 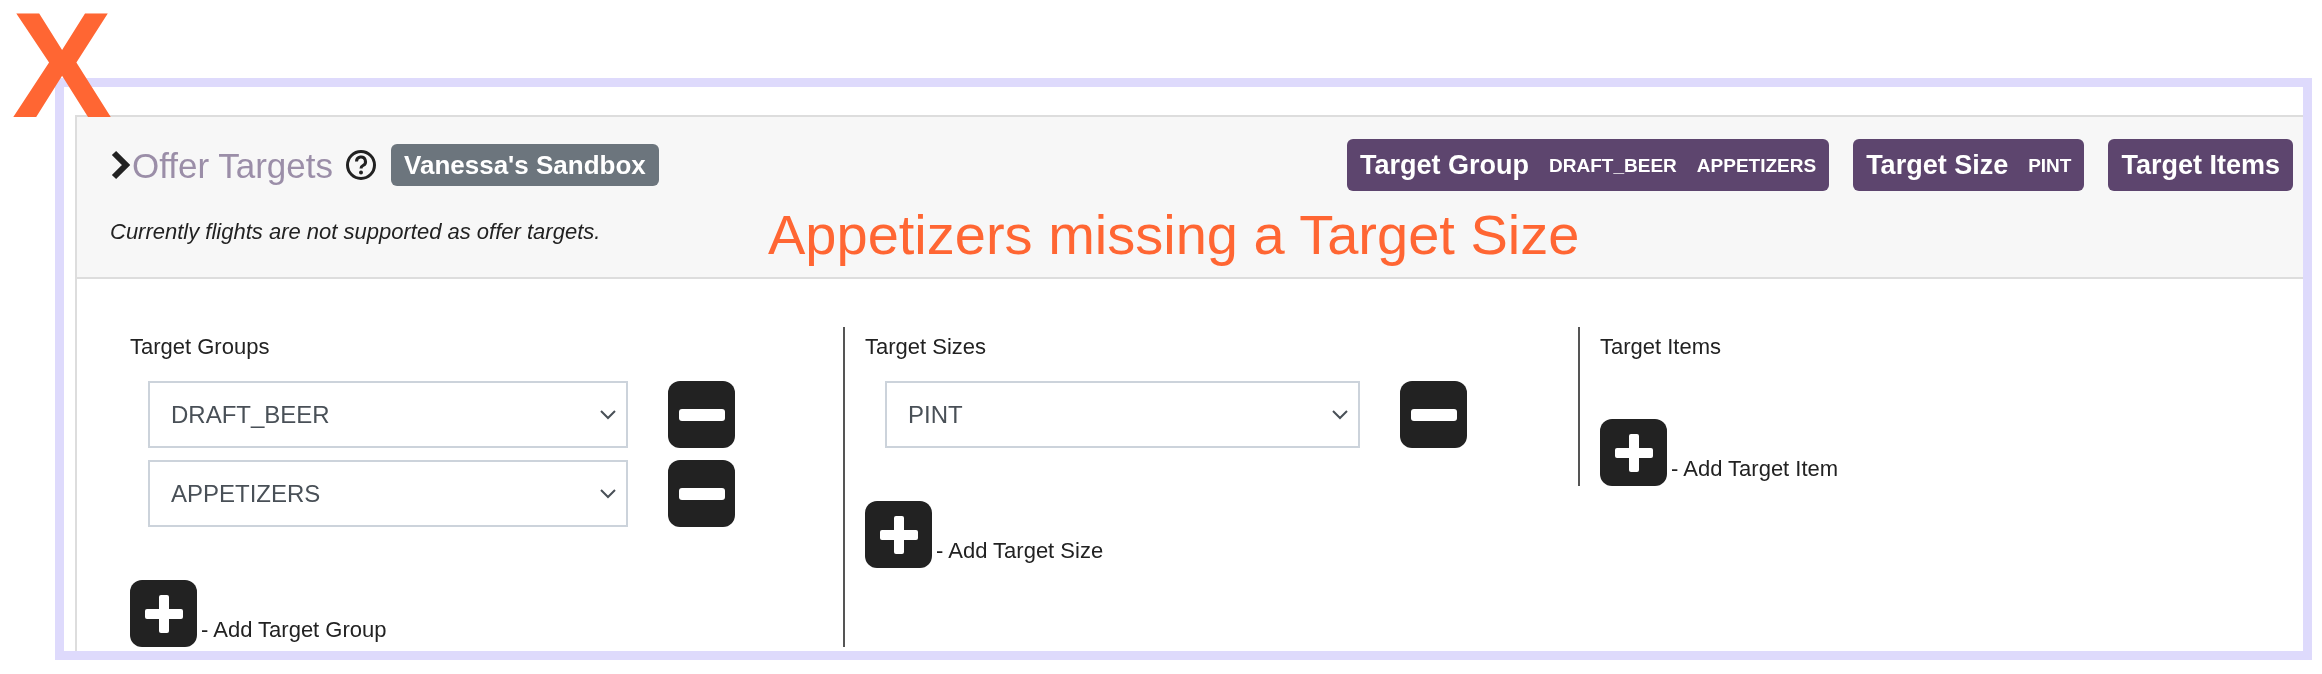 I want to click on panel-title: Offer Targets, so click(x=233, y=165).